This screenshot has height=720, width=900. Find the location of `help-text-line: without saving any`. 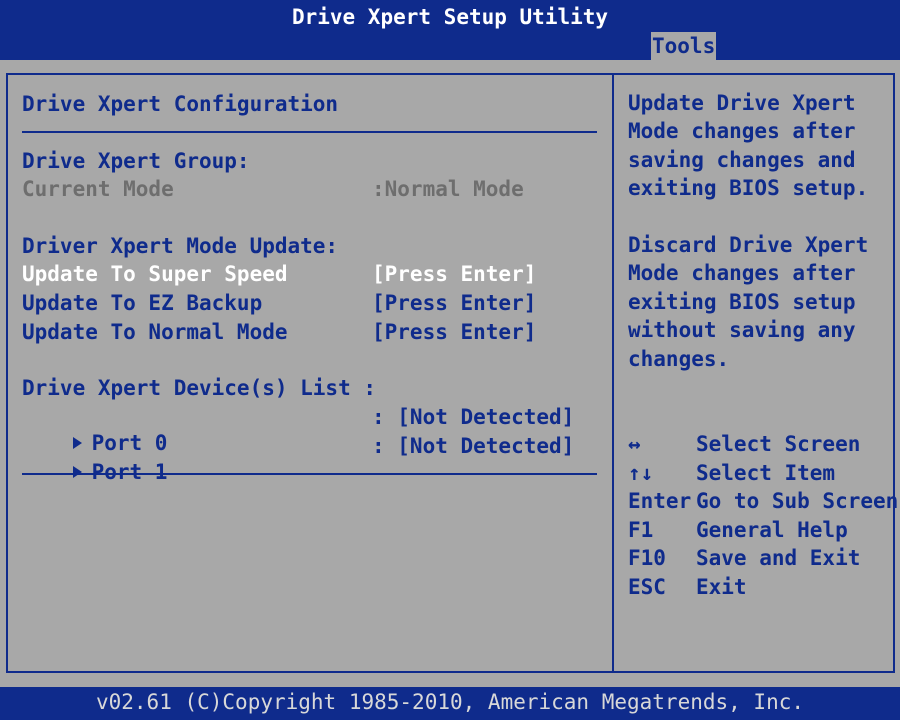

help-text-line: without saving any is located at coordinates (742, 330).